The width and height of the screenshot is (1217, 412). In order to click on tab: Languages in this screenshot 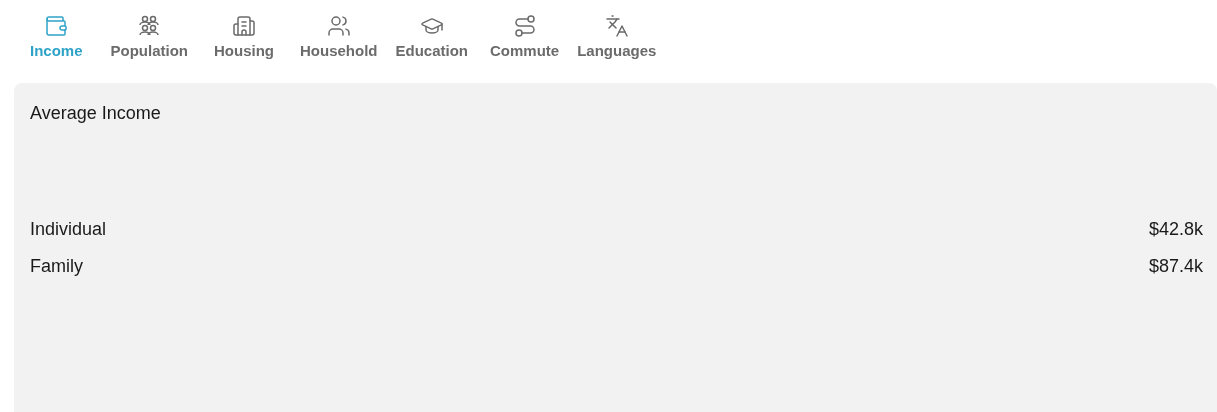, I will do `click(617, 36)`.